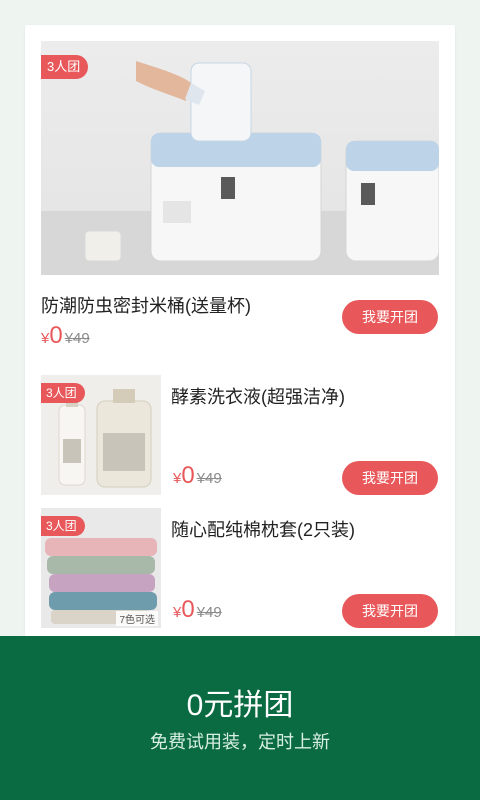 The height and width of the screenshot is (800, 480). What do you see at coordinates (240, 705) in the screenshot?
I see `footer-title: 0元拼团` at bounding box center [240, 705].